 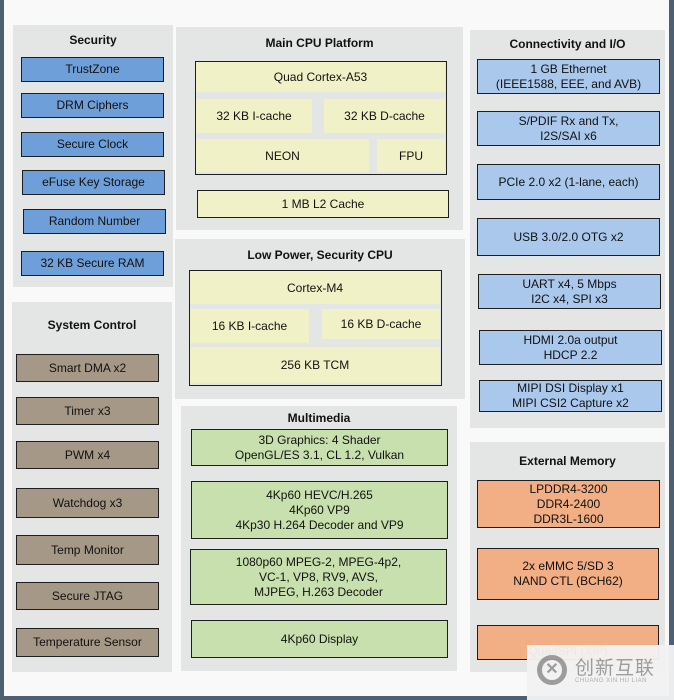 I want to click on connectivity-block-mipi: MIPI DSI Display x1 MIPI CSI2 Capture x2, so click(x=570, y=396).